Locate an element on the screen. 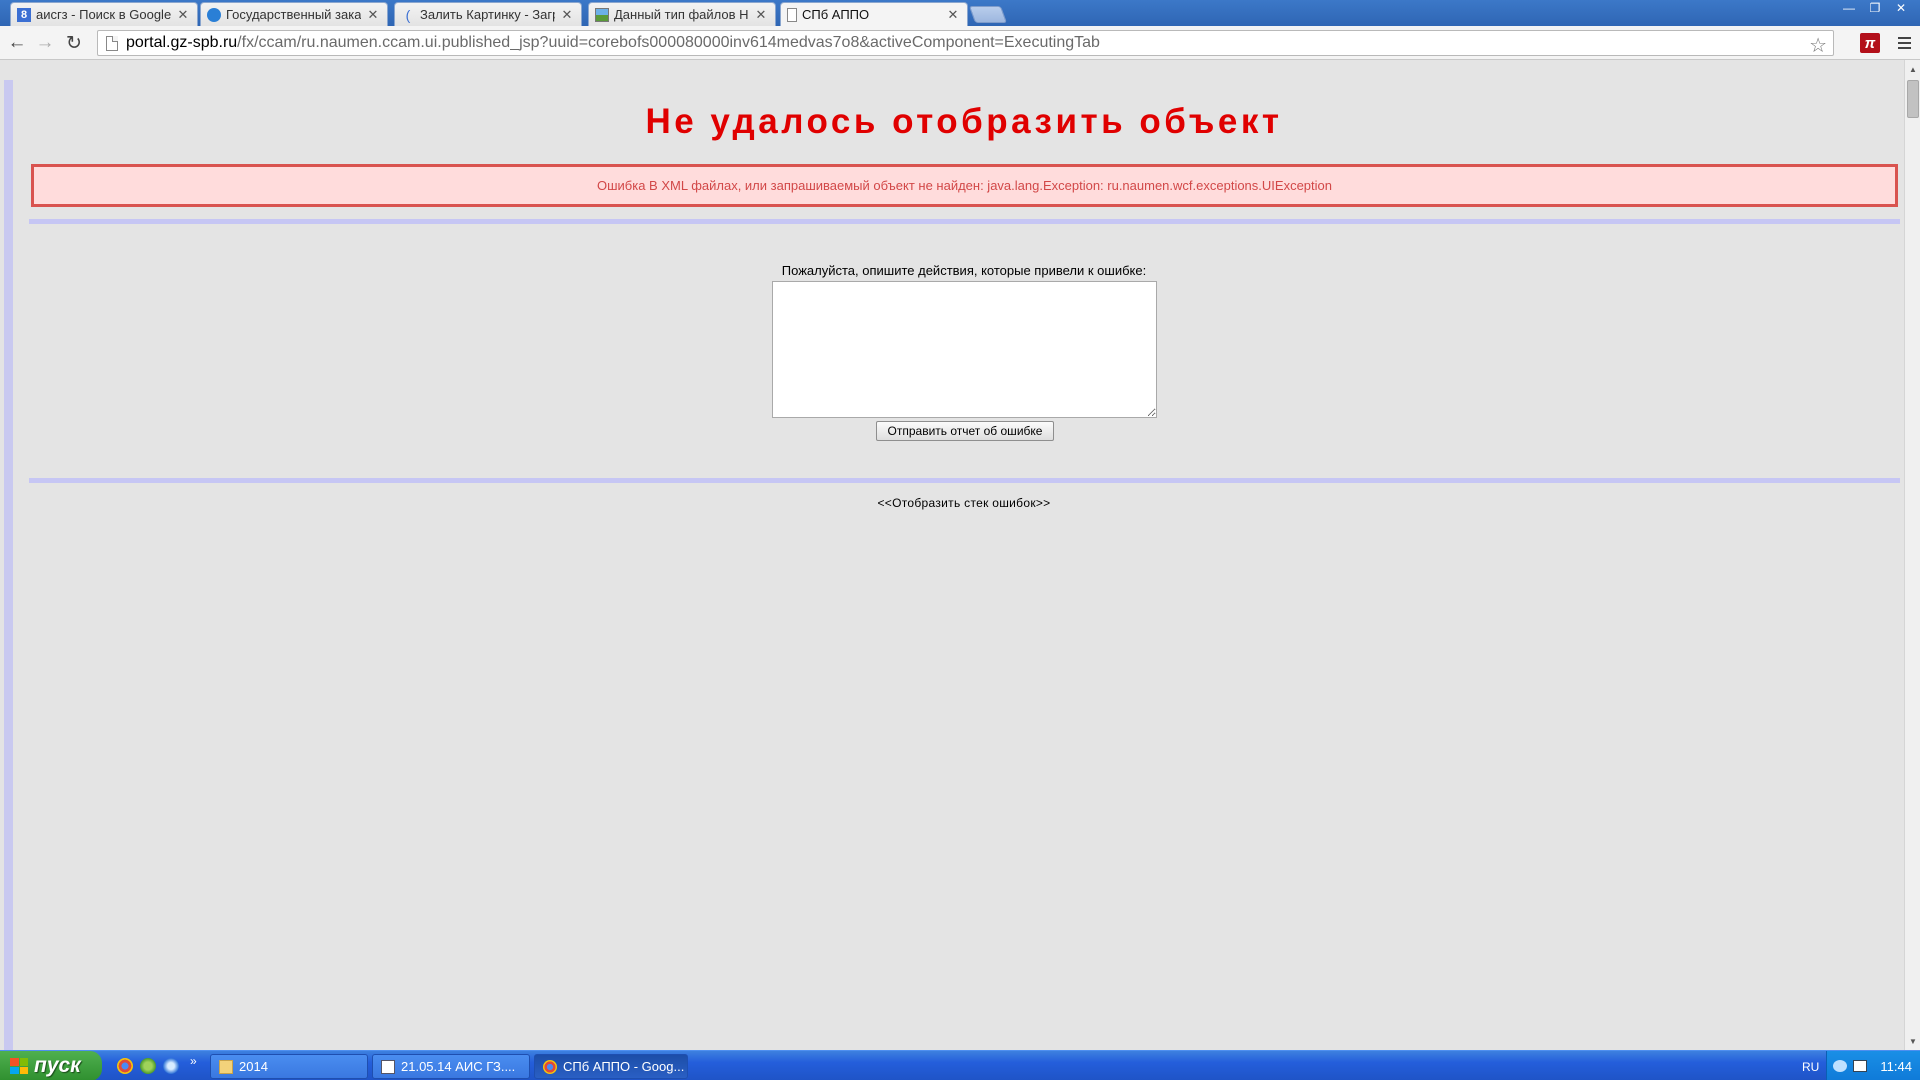 The width and height of the screenshot is (1920, 1080). separator-top is located at coordinates (964, 221).